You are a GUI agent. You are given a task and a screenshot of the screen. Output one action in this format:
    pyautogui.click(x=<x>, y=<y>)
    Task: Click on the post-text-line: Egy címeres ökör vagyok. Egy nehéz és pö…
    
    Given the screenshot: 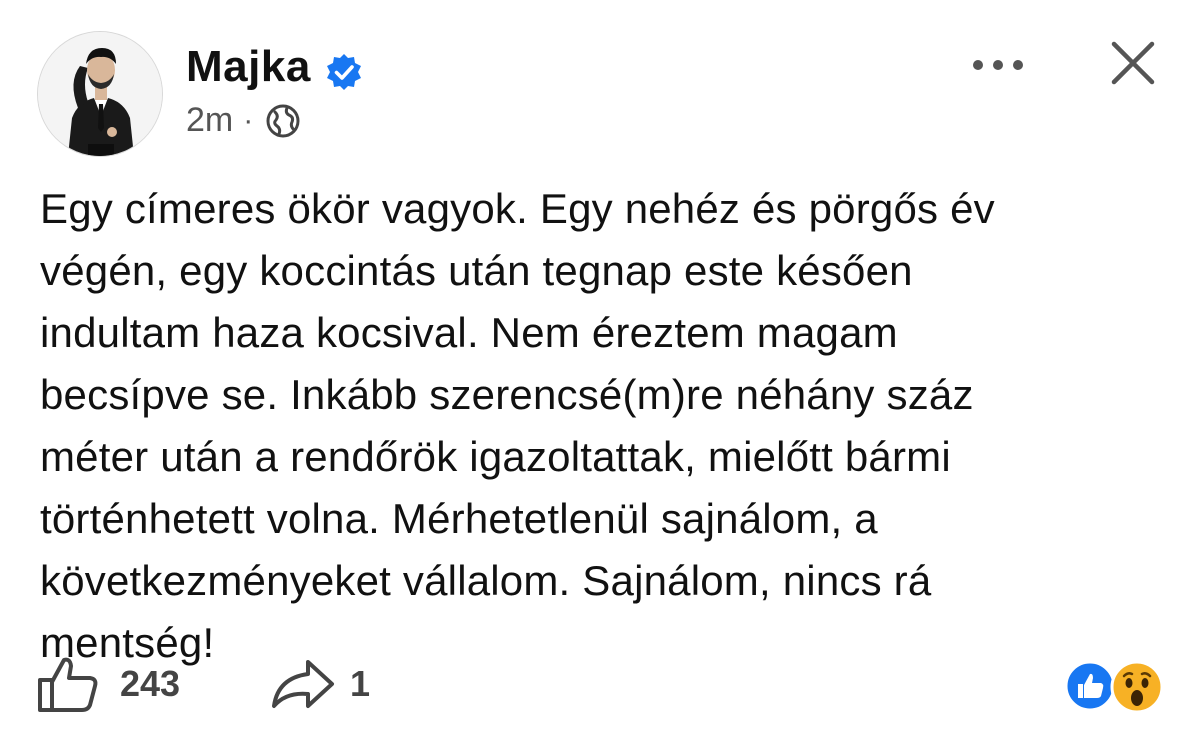 What is the action you would take?
    pyautogui.click(x=517, y=208)
    